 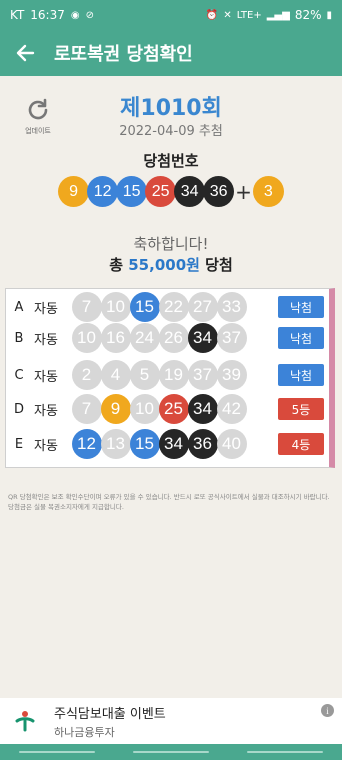 What do you see at coordinates (19, 375) in the screenshot?
I see `row-letter: C` at bounding box center [19, 375].